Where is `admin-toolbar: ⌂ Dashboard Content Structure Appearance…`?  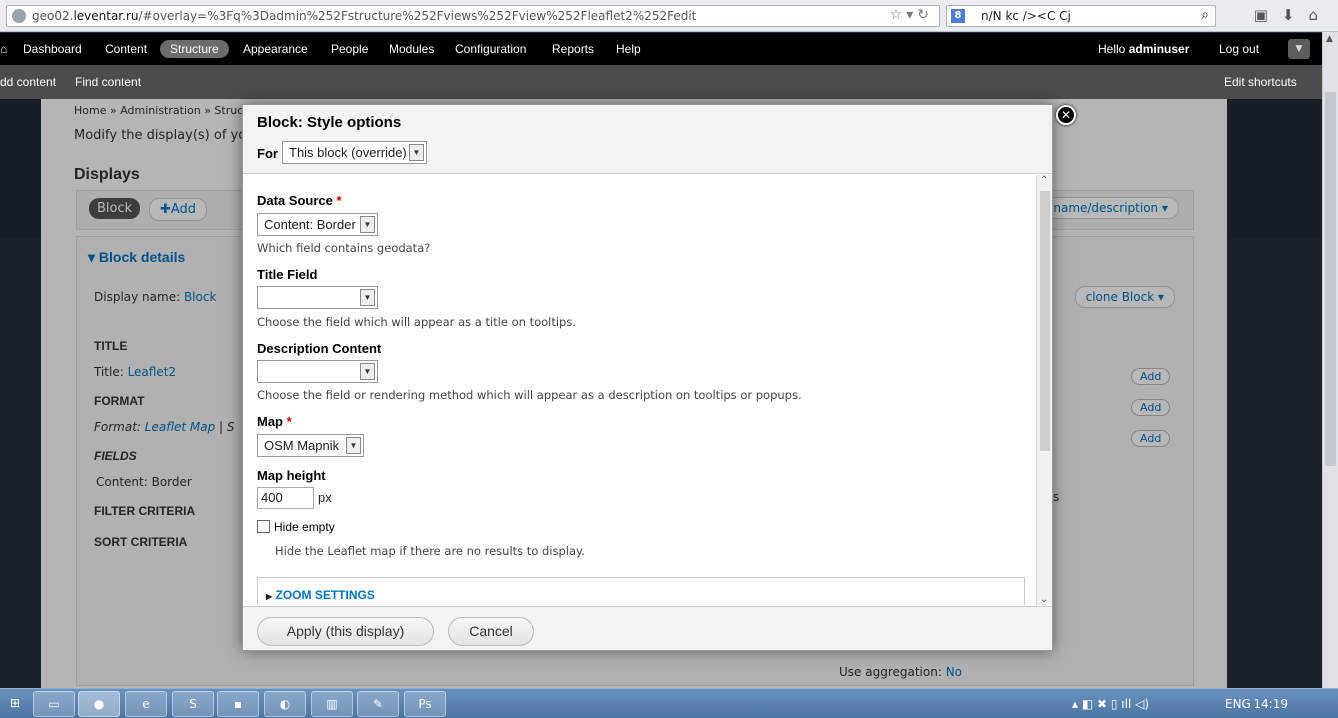
admin-toolbar: ⌂ Dashboard Content Structure Appearance… is located at coordinates (661, 49).